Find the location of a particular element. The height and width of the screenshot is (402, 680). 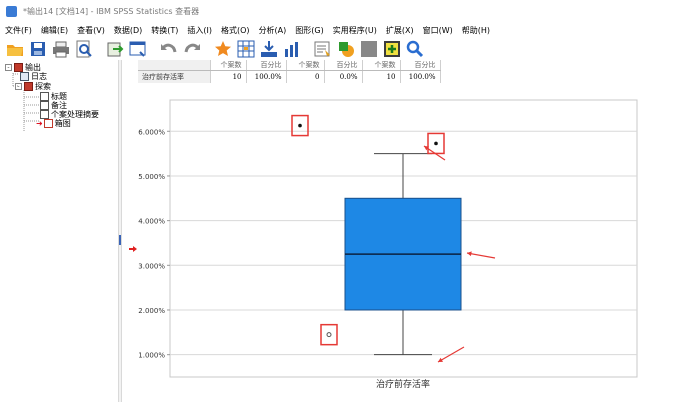

window-title: *输出14 [文档14] - IBM SPSS Statistics 查看器 is located at coordinates (111, 11).